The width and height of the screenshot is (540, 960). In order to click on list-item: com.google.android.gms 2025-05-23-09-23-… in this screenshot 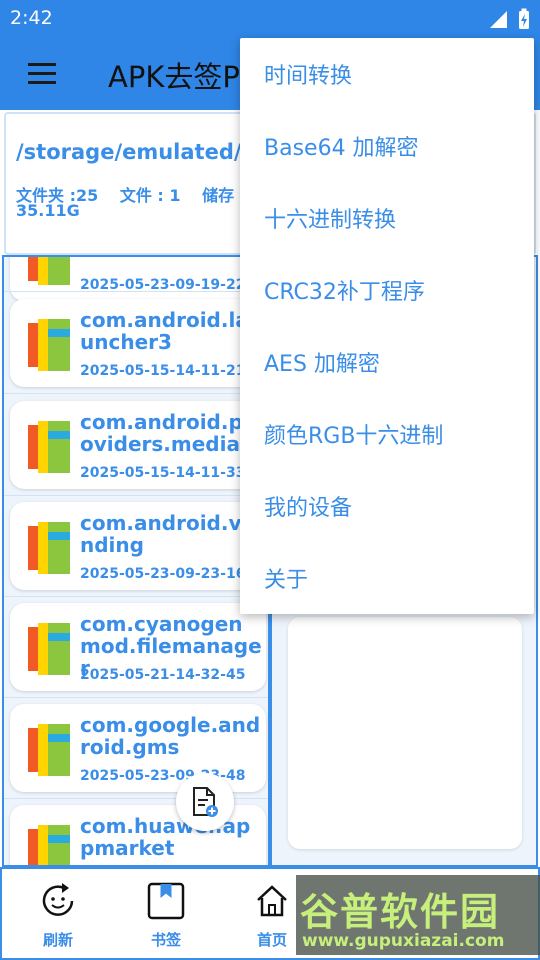, I will do `click(138, 748)`.